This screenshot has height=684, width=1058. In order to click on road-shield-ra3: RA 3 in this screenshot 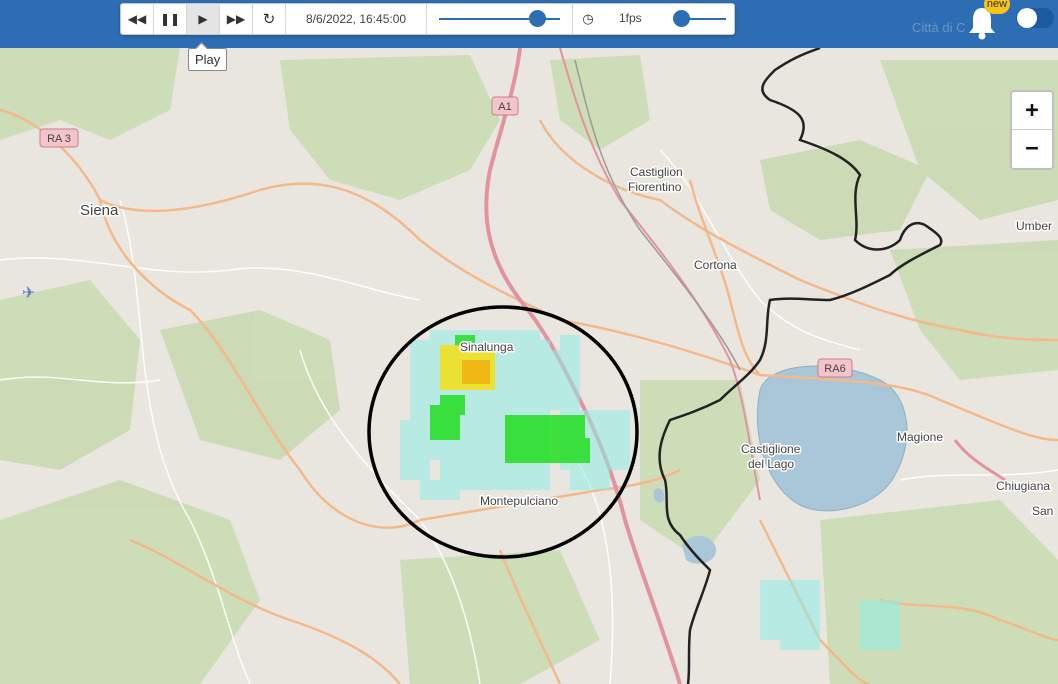, I will do `click(59, 138)`.